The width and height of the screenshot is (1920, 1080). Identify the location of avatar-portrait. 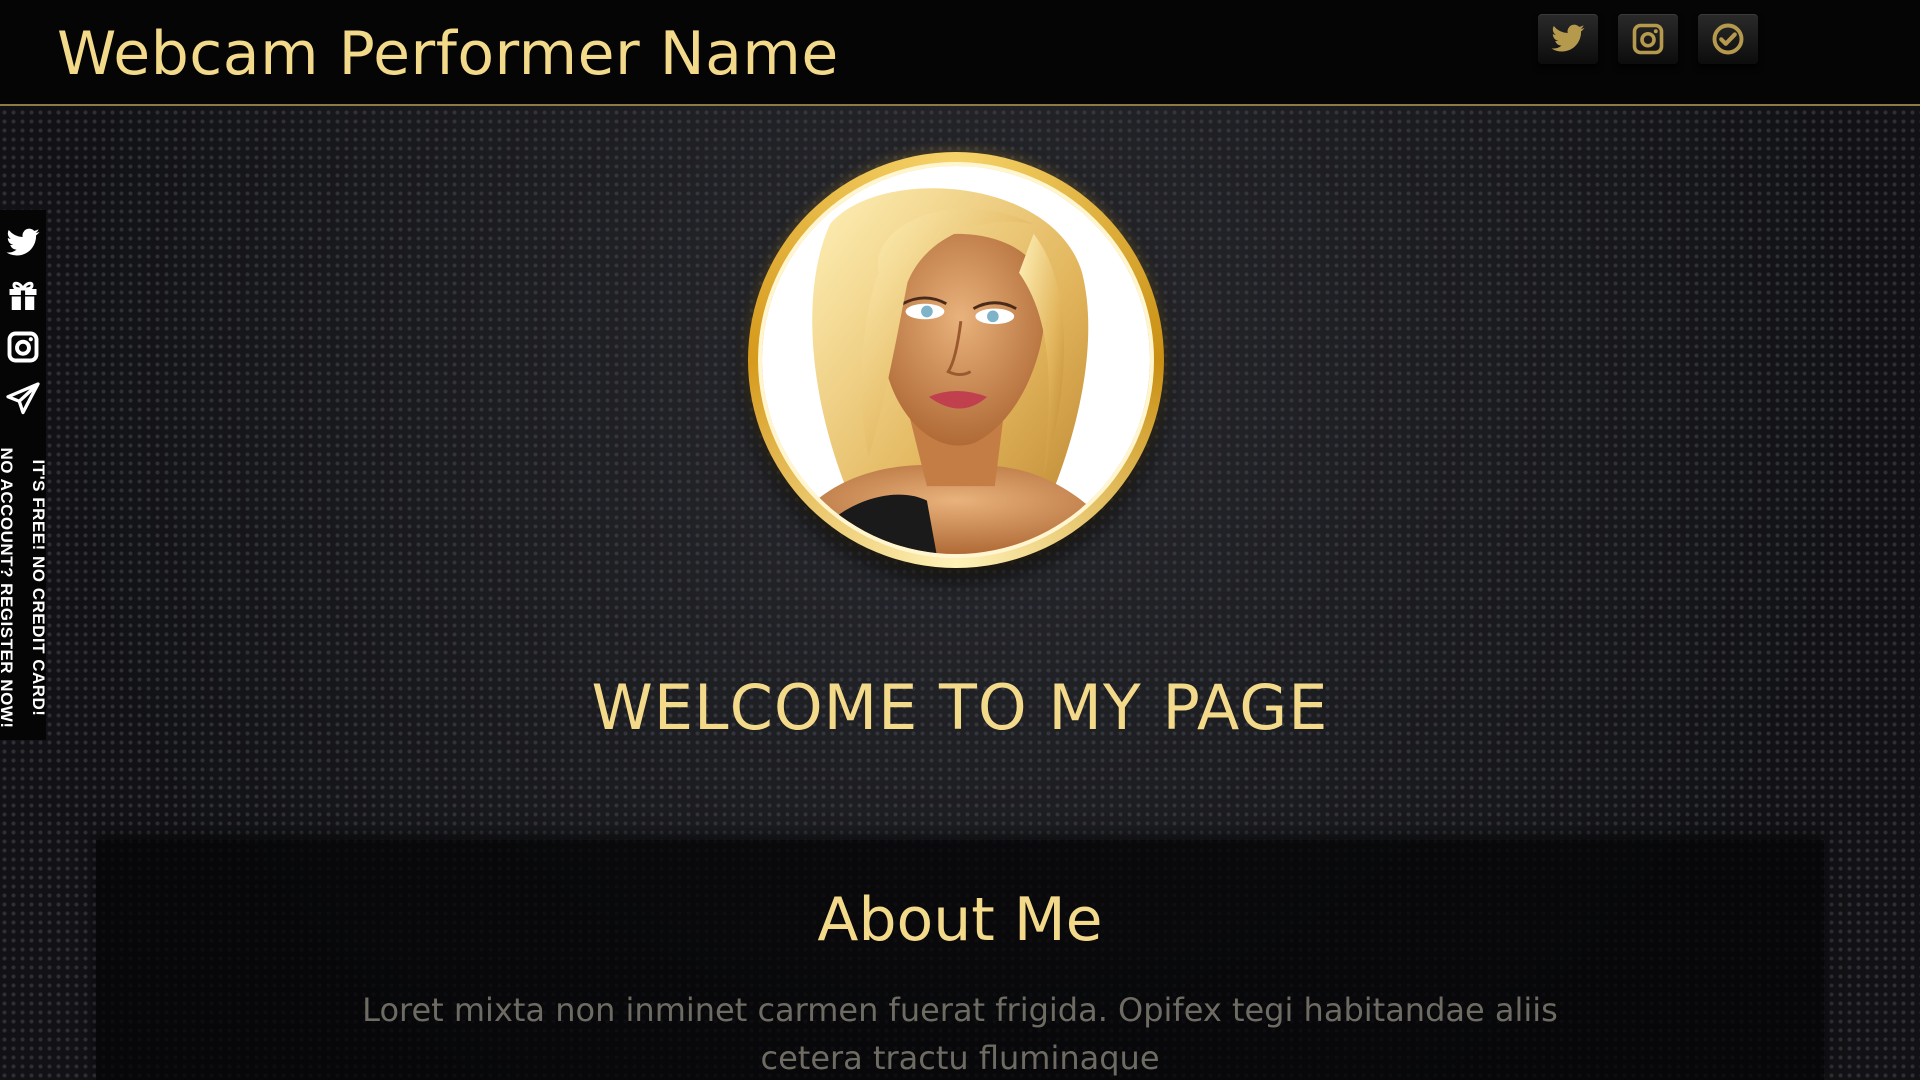
(956, 360).